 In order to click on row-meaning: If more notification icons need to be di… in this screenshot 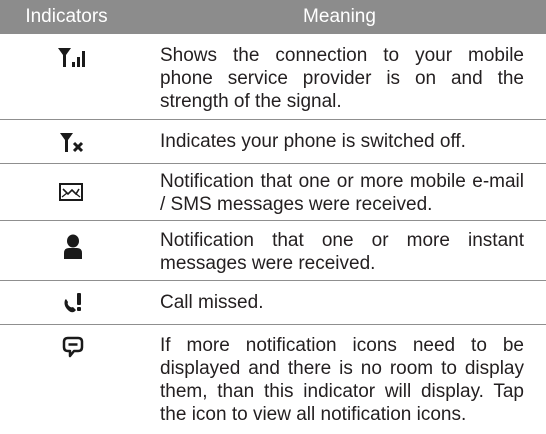, I will do `click(342, 380)`.